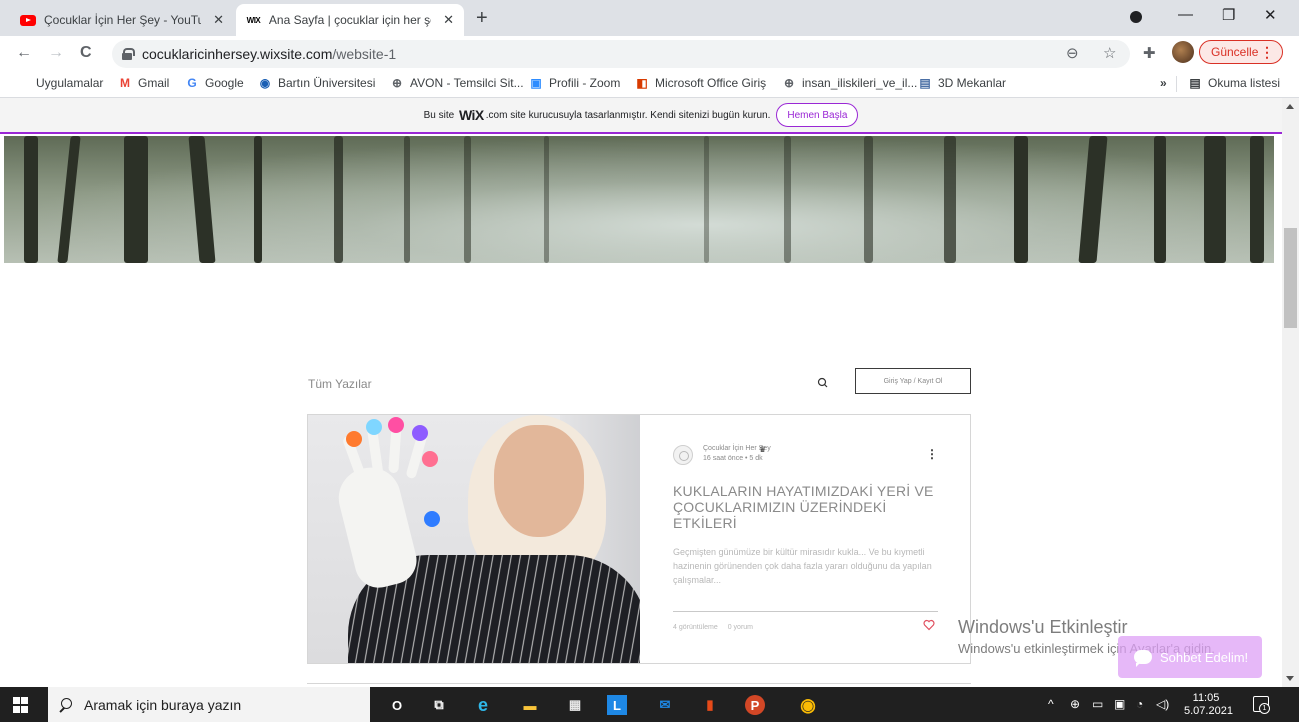 Image resolution: width=1299 pixels, height=722 pixels. What do you see at coordinates (1119, 704) in the screenshot?
I see `meet-now-icon: ▣` at bounding box center [1119, 704].